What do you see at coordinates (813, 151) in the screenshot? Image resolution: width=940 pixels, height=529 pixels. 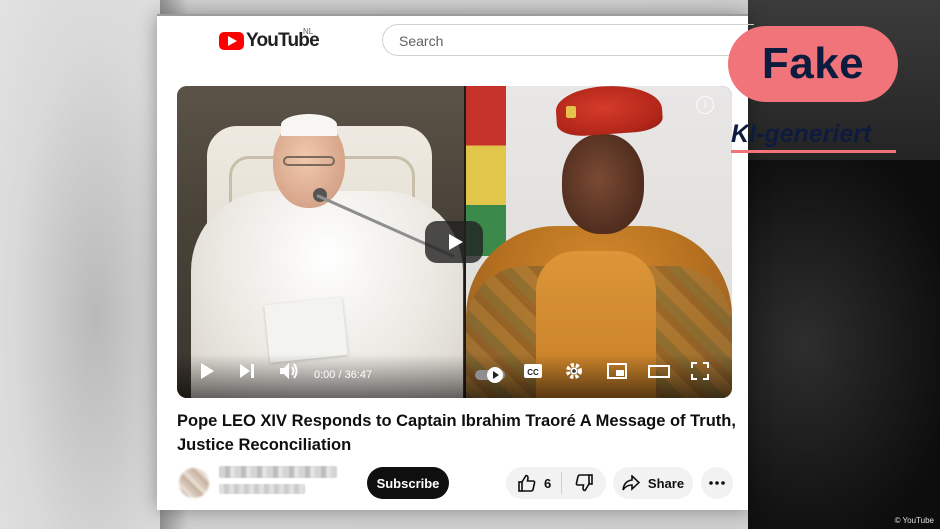 I see `ai-label-underline` at bounding box center [813, 151].